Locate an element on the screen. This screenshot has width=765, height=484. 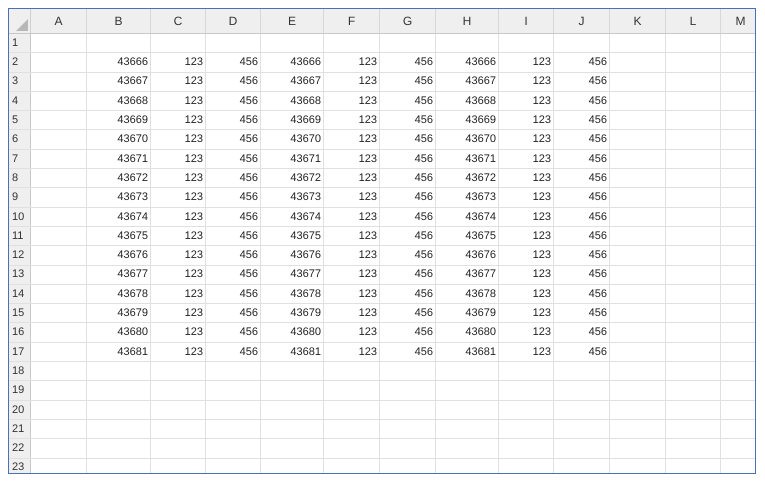
column-header: J is located at coordinates (582, 21).